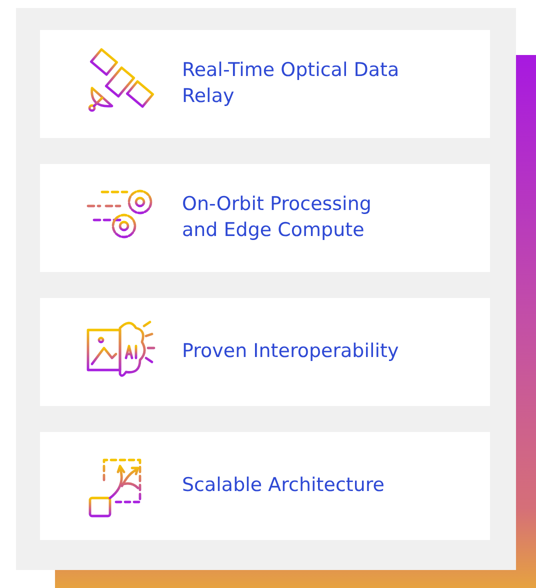  I want to click on feature-title: On-Orbit Processing and Edge Compute, so click(277, 217).